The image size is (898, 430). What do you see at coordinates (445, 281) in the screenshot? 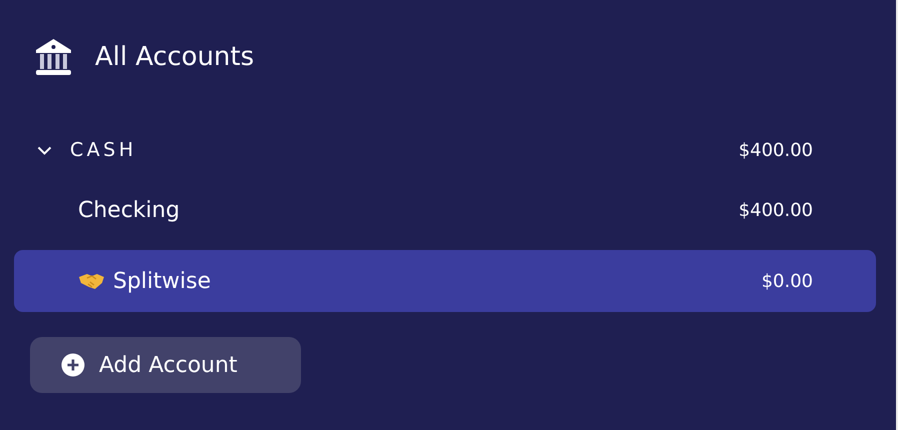
I see `account-item: Splitwise $0.00` at bounding box center [445, 281].